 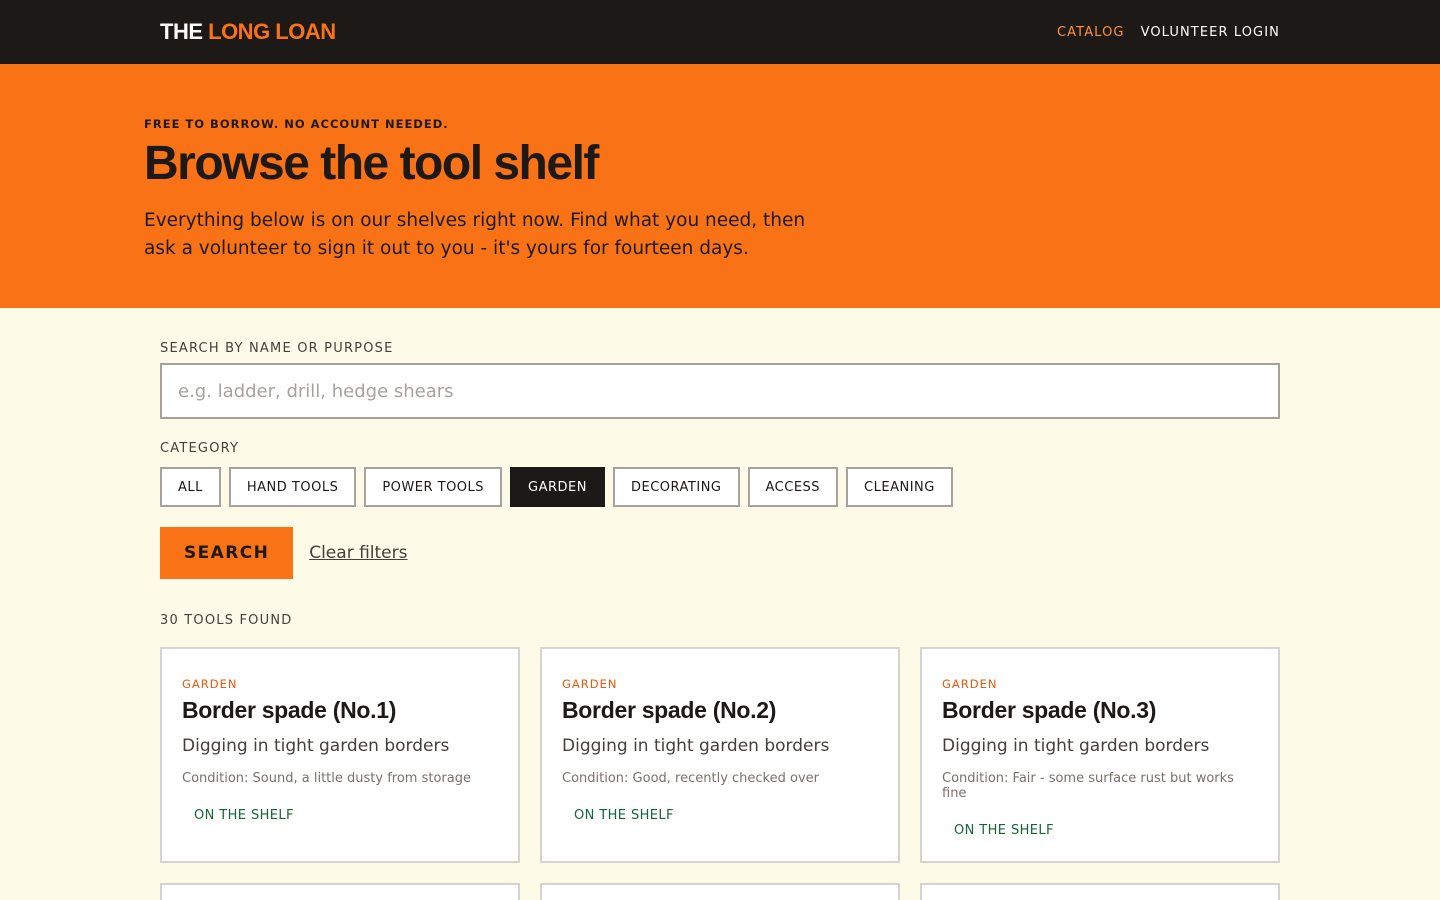 I want to click on main-nav: CATALOG VOLUNTEER LOGIN, so click(x=1168, y=32).